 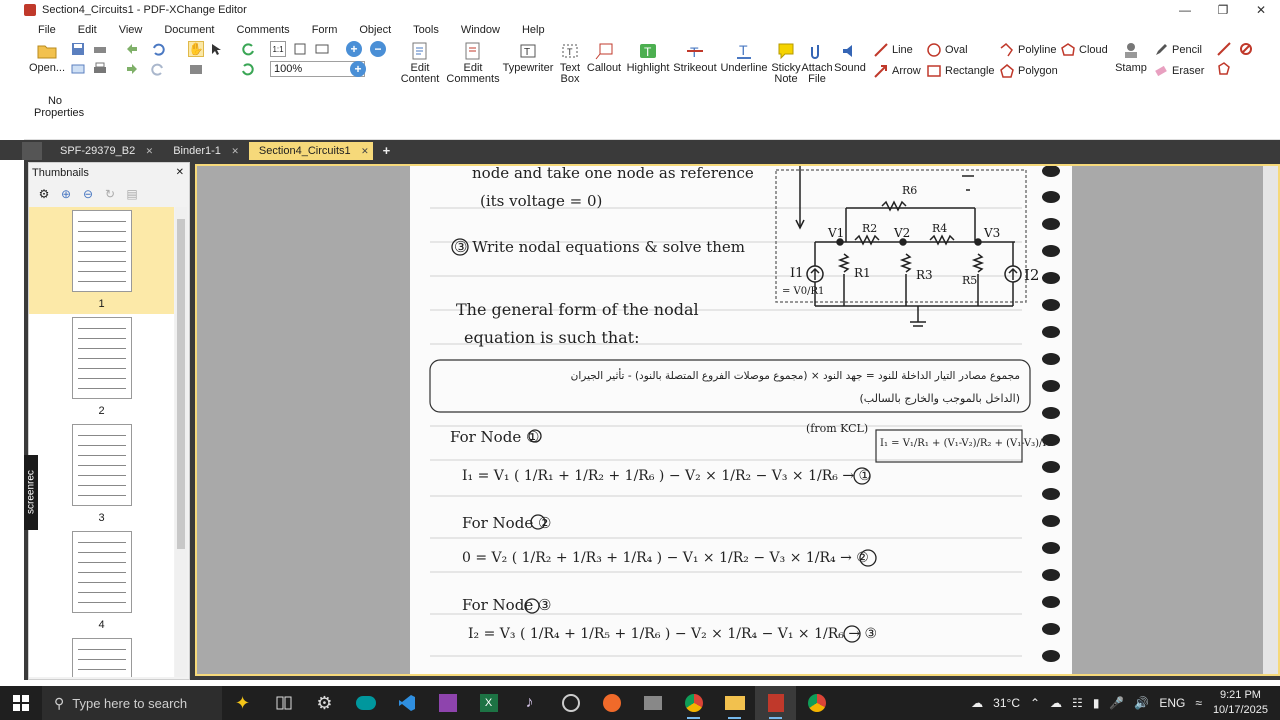 What do you see at coordinates (260, 30) in the screenshot?
I see `menu-comments: Comments` at bounding box center [260, 30].